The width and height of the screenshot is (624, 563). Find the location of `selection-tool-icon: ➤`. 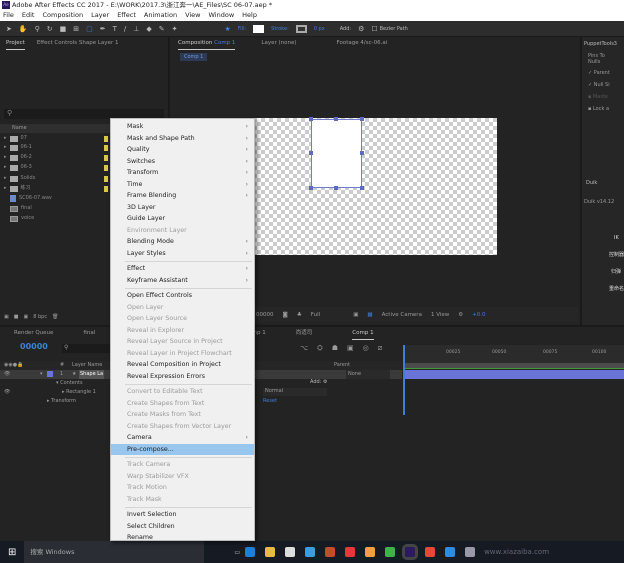

selection-tool-icon: ➤ is located at coordinates (9, 29).